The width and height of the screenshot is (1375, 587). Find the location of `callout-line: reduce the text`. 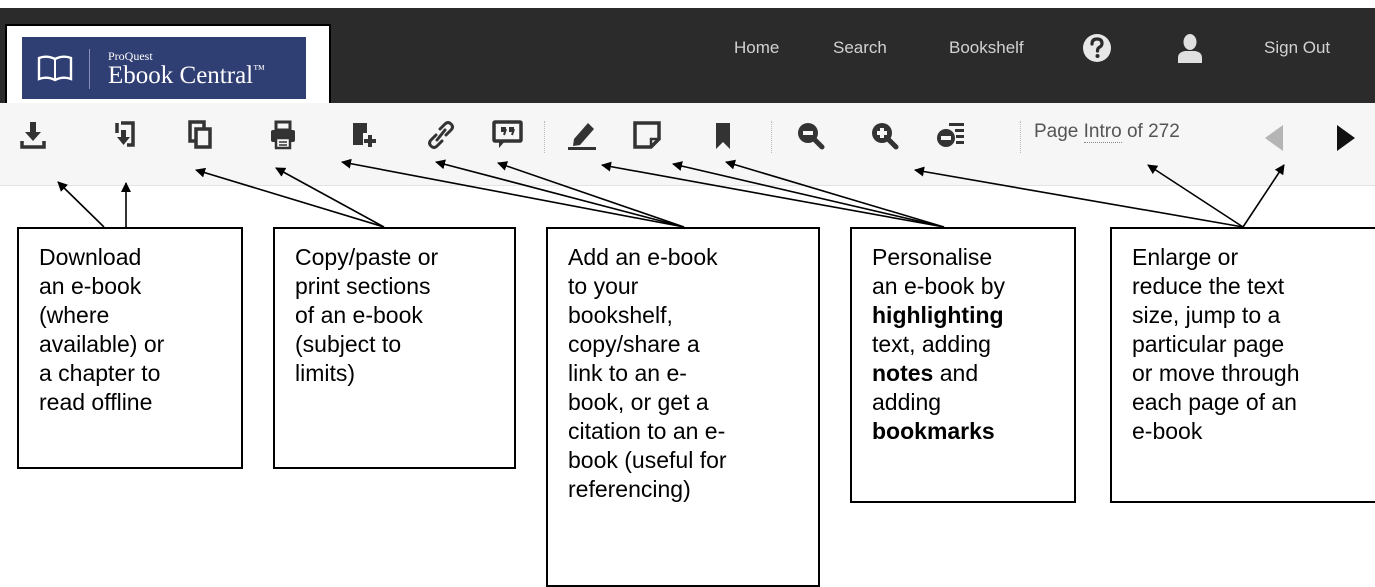

callout-line: reduce the text is located at coordinates (1208, 286).